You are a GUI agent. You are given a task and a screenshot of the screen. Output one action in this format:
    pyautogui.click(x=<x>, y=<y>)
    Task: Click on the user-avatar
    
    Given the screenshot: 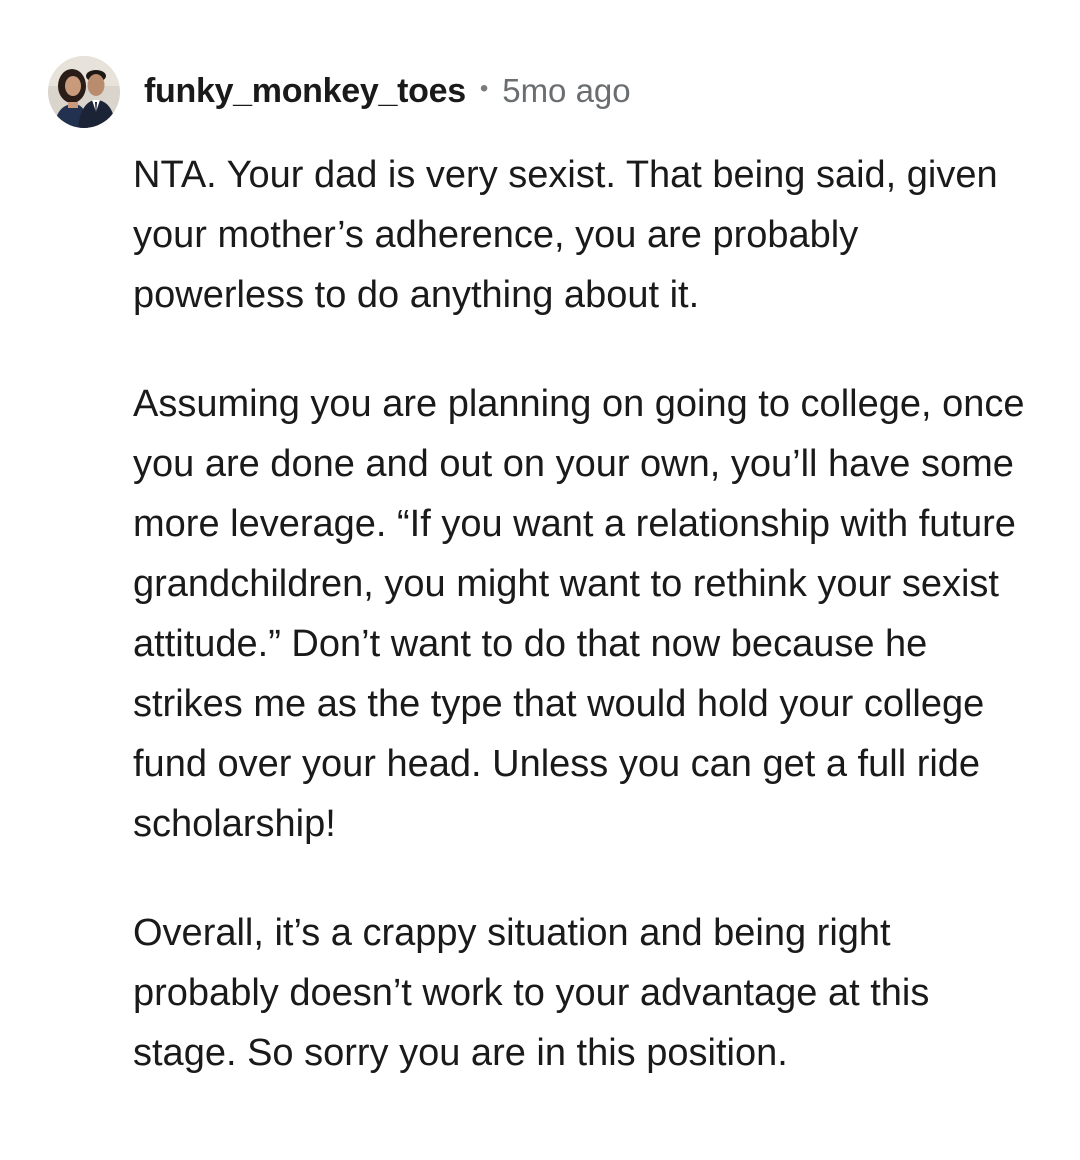 What is the action you would take?
    pyautogui.click(x=84, y=92)
    